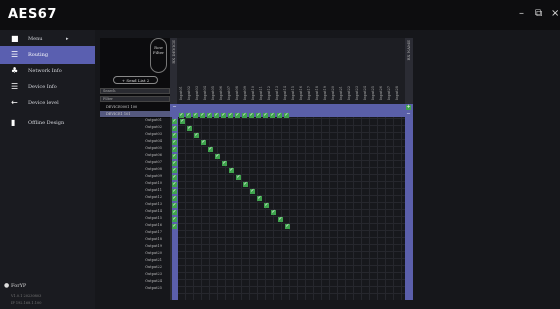 This screenshot has width=560, height=309. I want to click on channel-header: Input06, so click(221, 93).